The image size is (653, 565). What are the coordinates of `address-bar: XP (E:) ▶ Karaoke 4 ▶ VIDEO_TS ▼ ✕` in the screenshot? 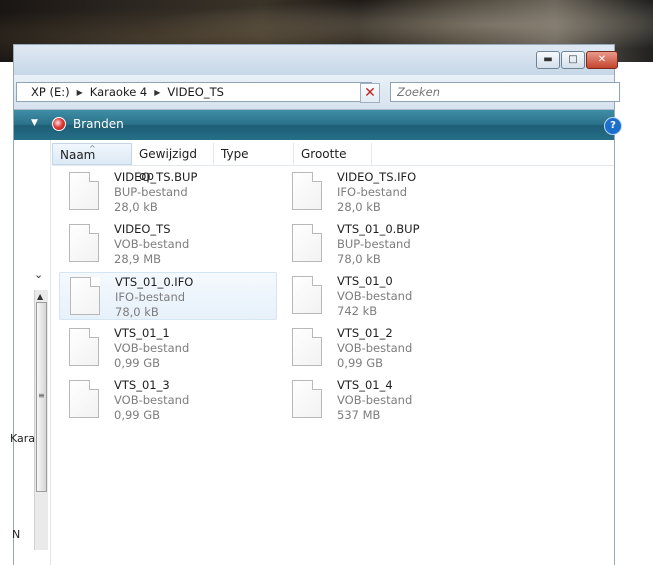 It's located at (317, 92).